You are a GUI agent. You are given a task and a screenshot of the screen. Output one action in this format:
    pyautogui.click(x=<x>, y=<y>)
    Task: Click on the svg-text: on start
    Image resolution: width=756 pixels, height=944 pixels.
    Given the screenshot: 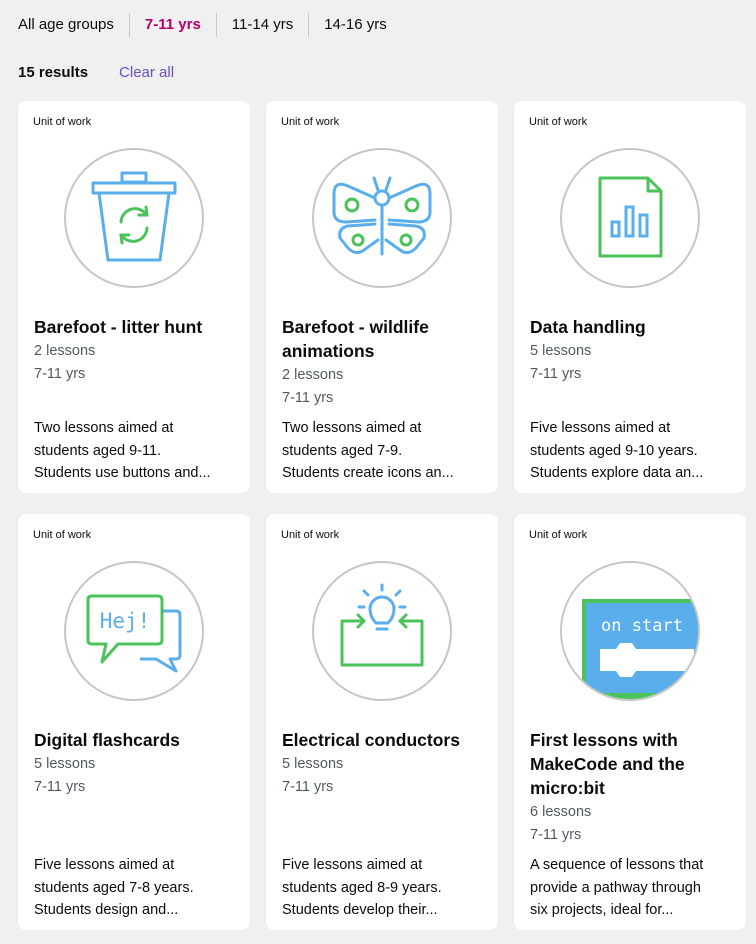 What is the action you would take?
    pyautogui.click(x=642, y=626)
    